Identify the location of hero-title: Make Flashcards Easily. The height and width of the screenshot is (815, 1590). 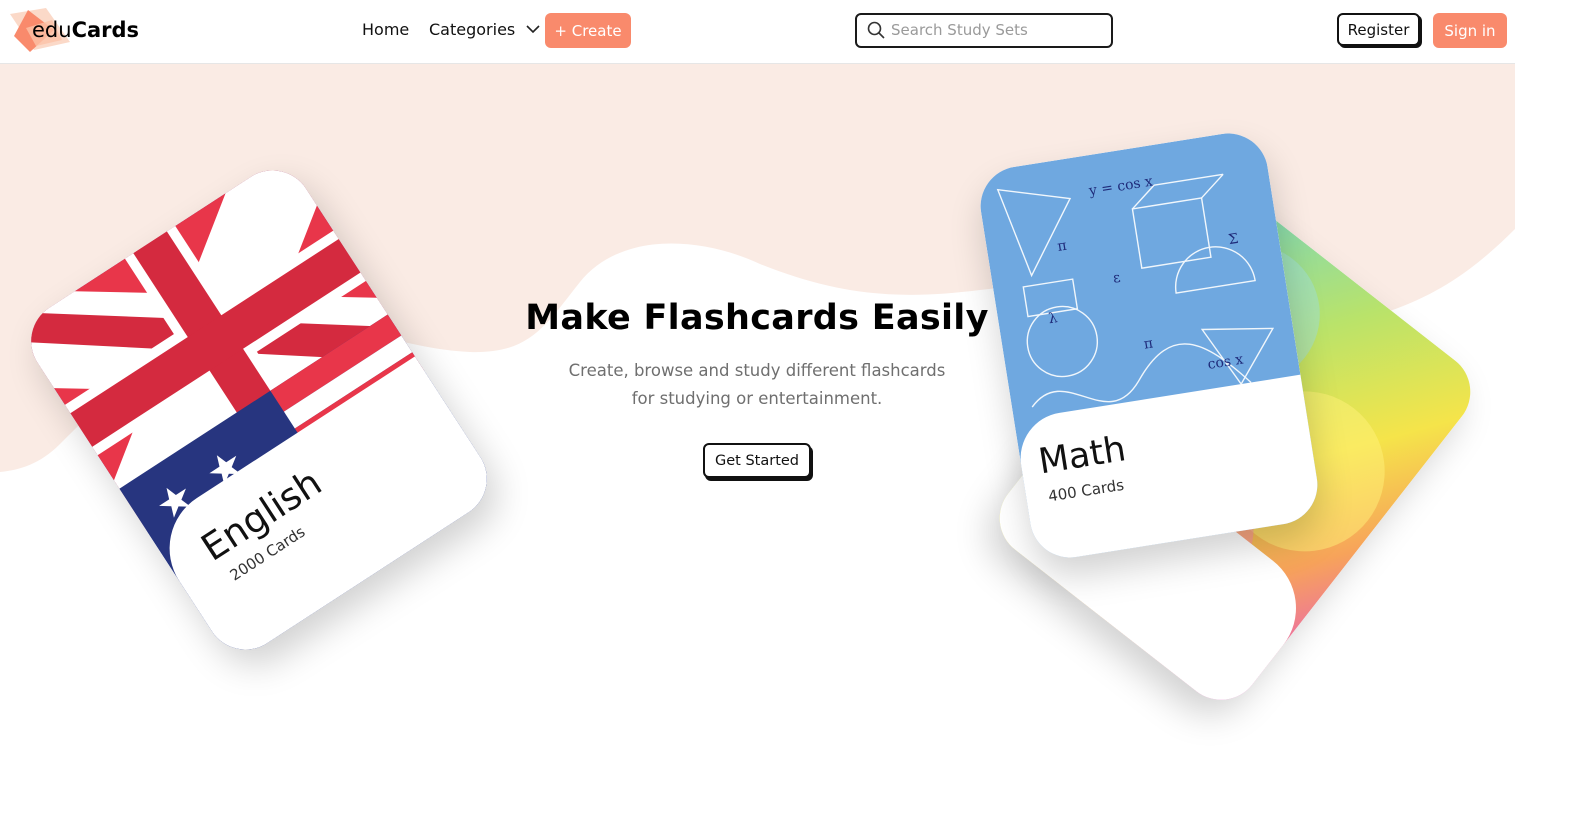
(757, 318).